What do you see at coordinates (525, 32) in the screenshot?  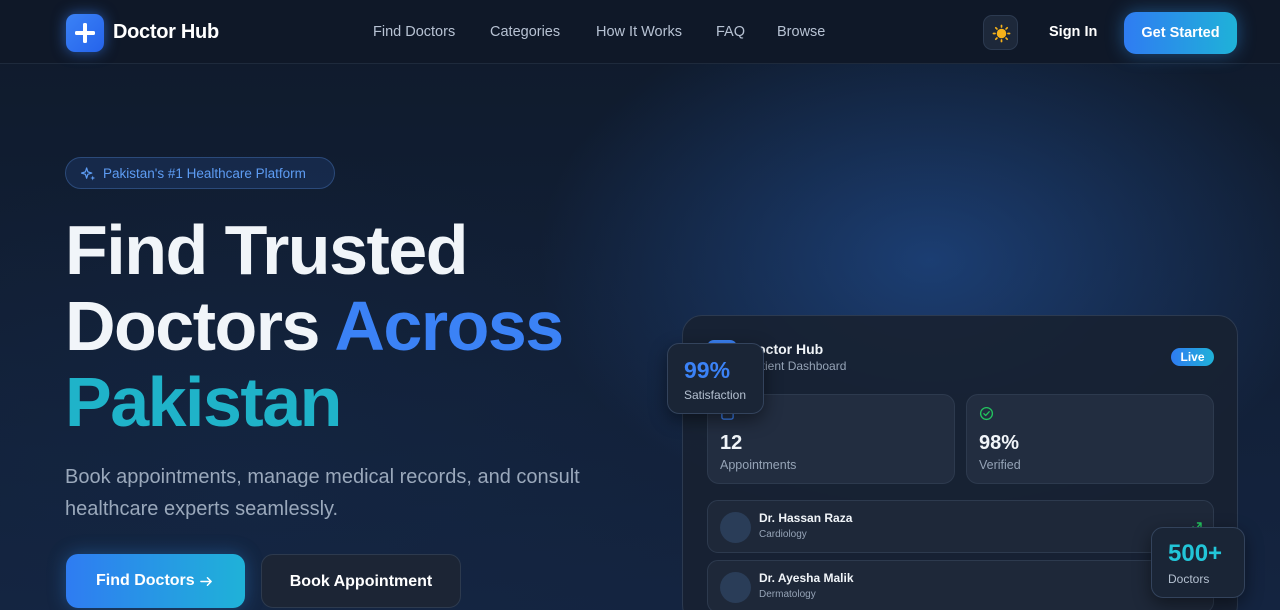 I see `nav-link-categories: Categories` at bounding box center [525, 32].